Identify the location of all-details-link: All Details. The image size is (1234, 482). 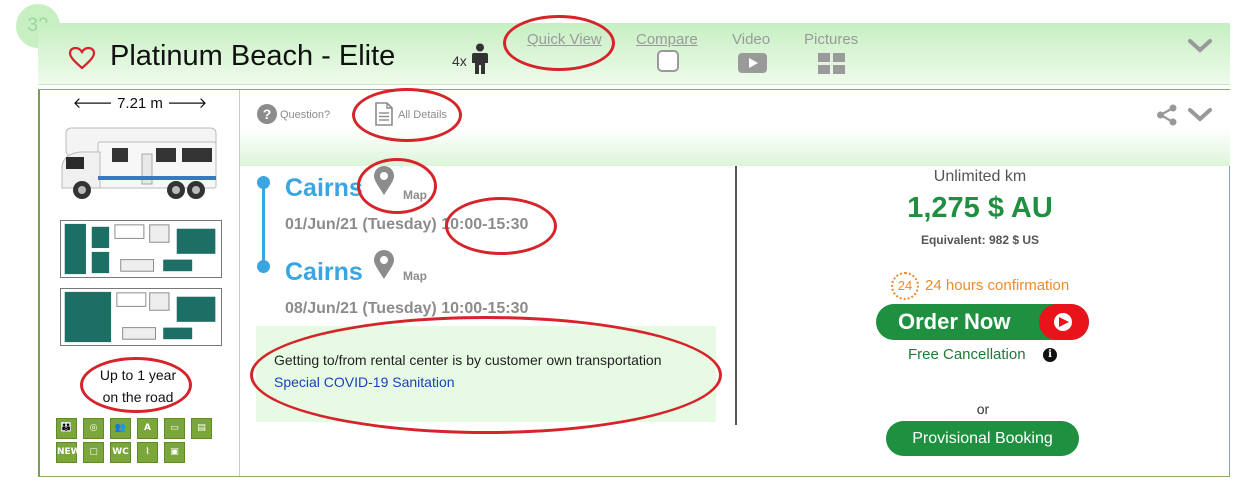
(422, 115).